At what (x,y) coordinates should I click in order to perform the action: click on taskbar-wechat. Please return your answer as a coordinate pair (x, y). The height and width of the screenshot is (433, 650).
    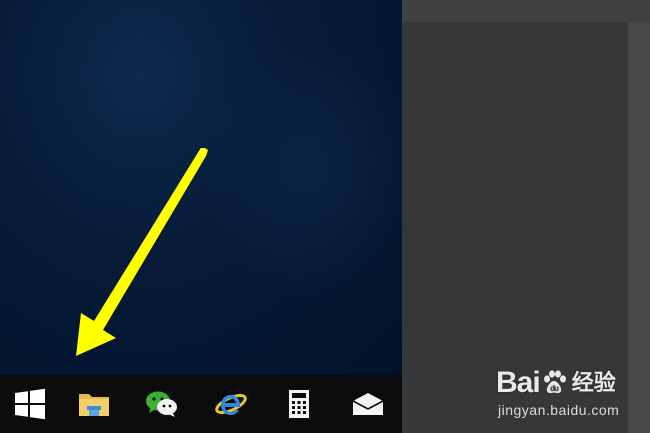
    Looking at the image, I should click on (162, 404).